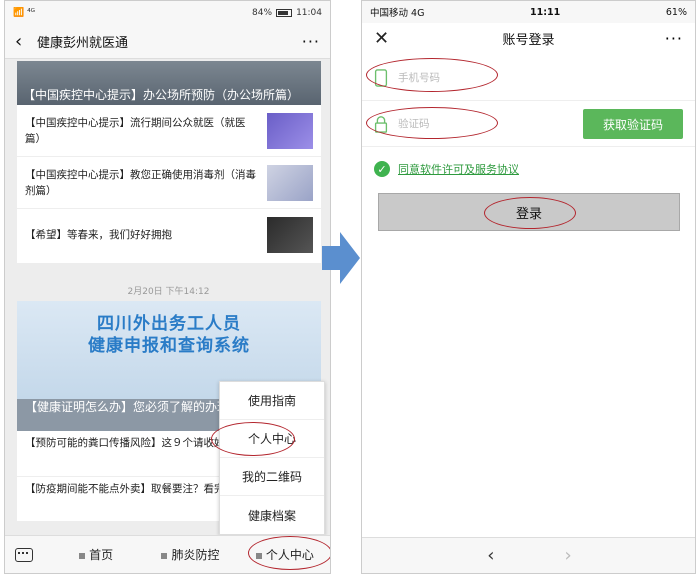 The width and height of the screenshot is (700, 574). Describe the element at coordinates (309, 13) in the screenshot. I see `status-time: 11:04` at that location.